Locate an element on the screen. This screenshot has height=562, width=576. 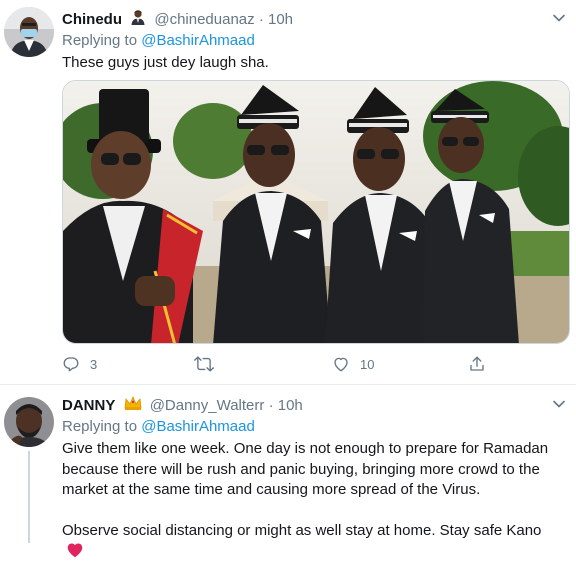
thread-connector-line is located at coordinates (29, 497).